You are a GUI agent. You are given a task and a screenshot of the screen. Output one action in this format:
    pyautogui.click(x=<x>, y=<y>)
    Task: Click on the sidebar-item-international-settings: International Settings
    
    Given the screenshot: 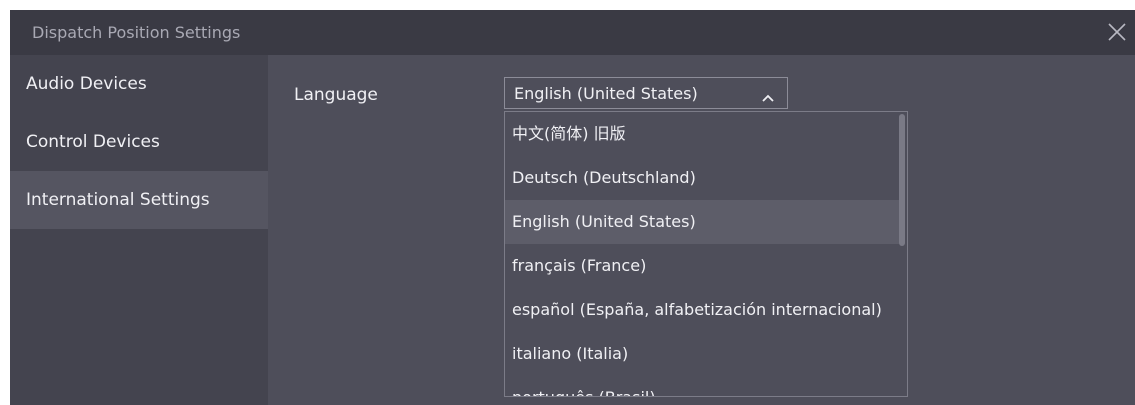 What is the action you would take?
    pyautogui.click(x=139, y=200)
    